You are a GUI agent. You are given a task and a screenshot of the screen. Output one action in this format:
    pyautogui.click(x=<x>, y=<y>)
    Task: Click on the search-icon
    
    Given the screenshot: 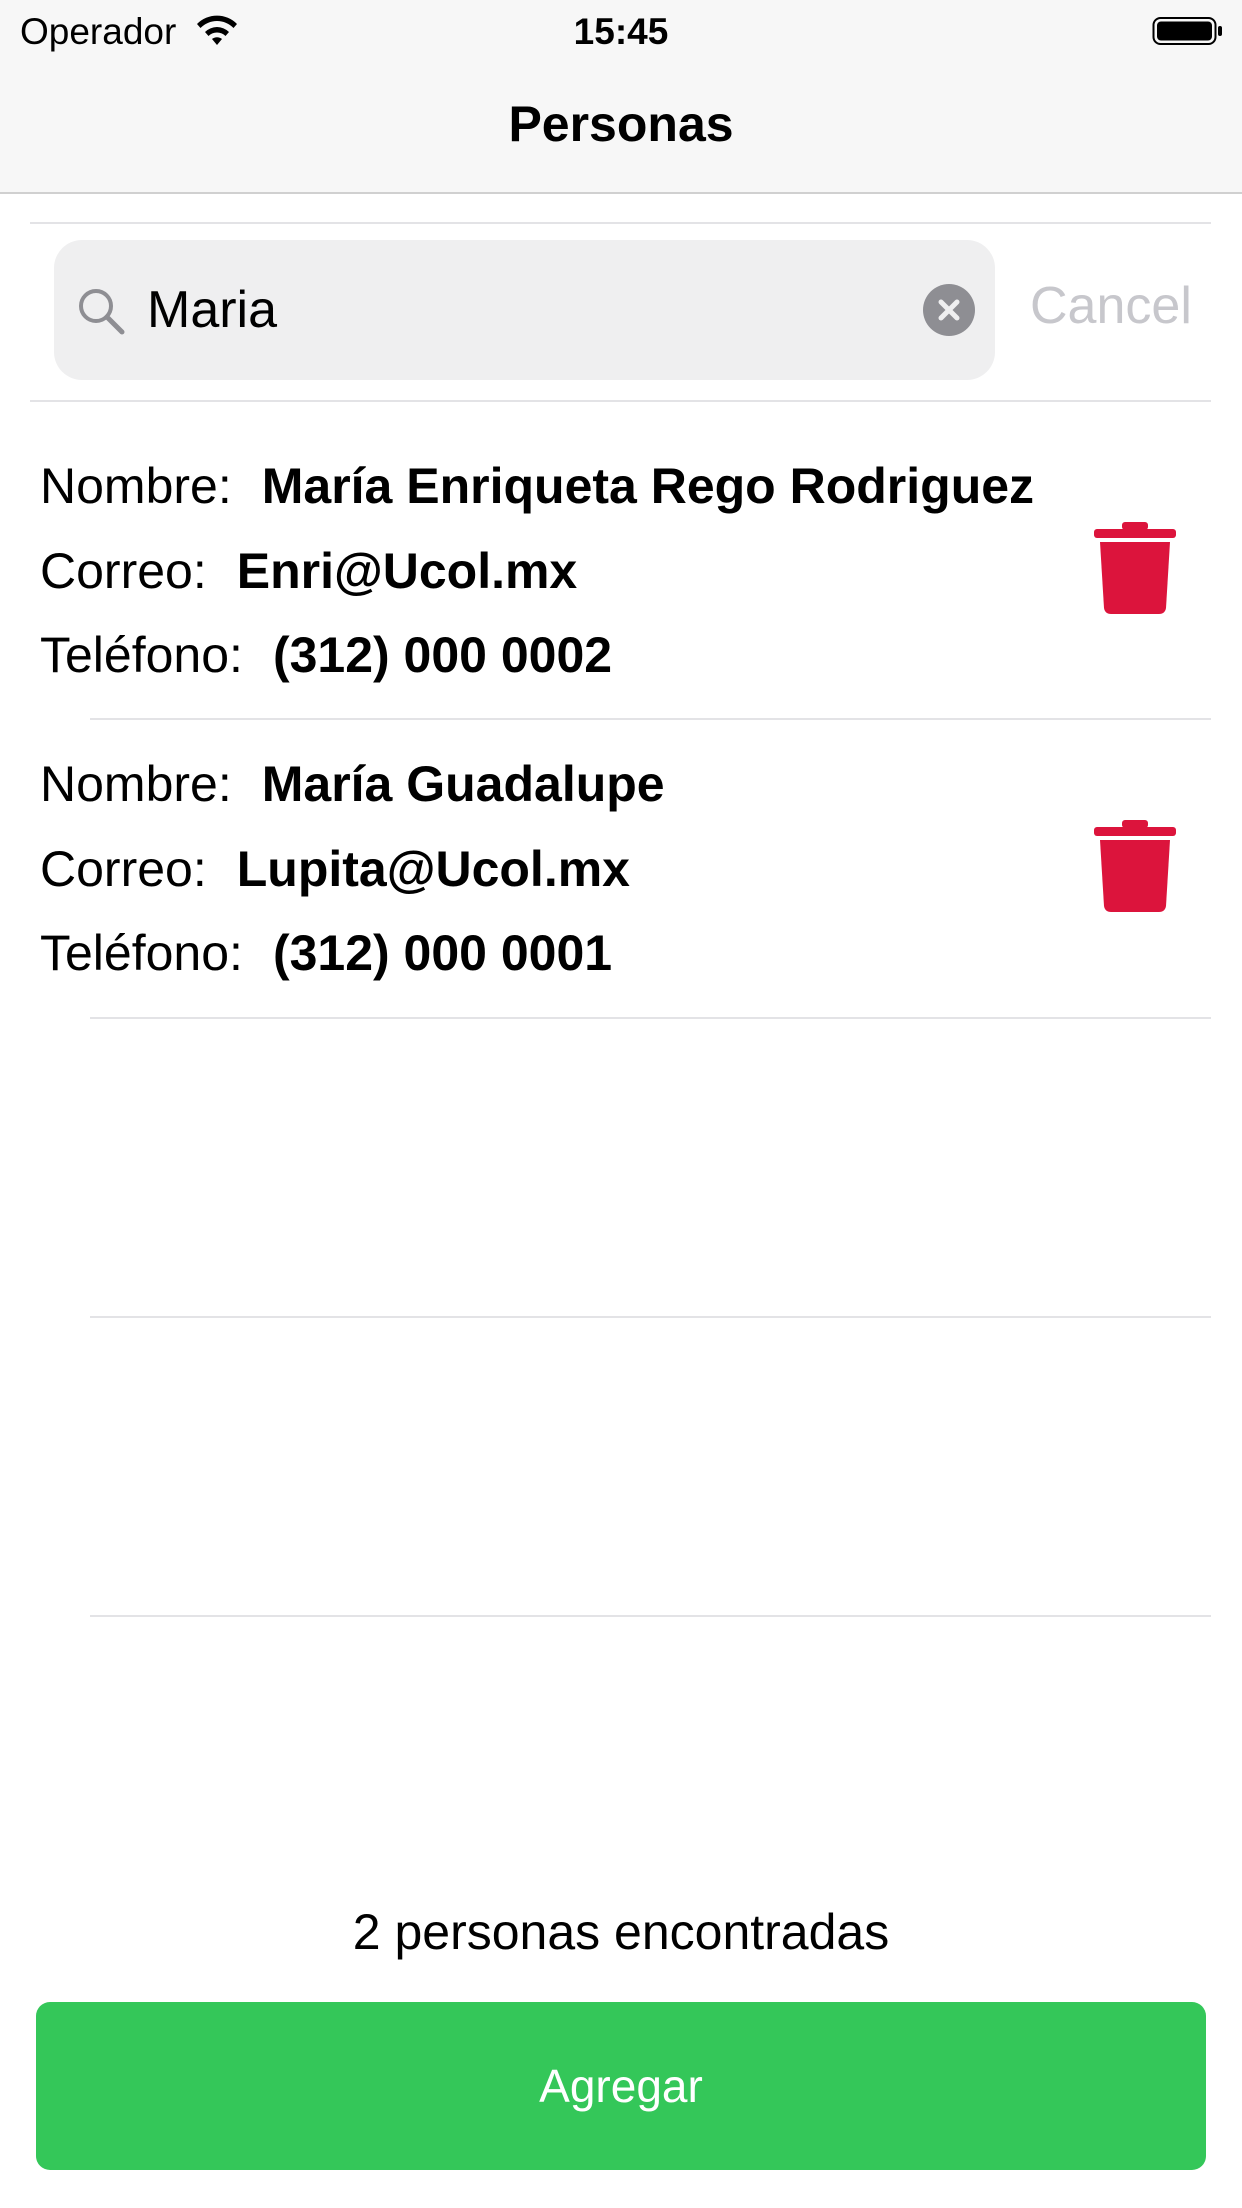 What is the action you would take?
    pyautogui.click(x=102, y=312)
    